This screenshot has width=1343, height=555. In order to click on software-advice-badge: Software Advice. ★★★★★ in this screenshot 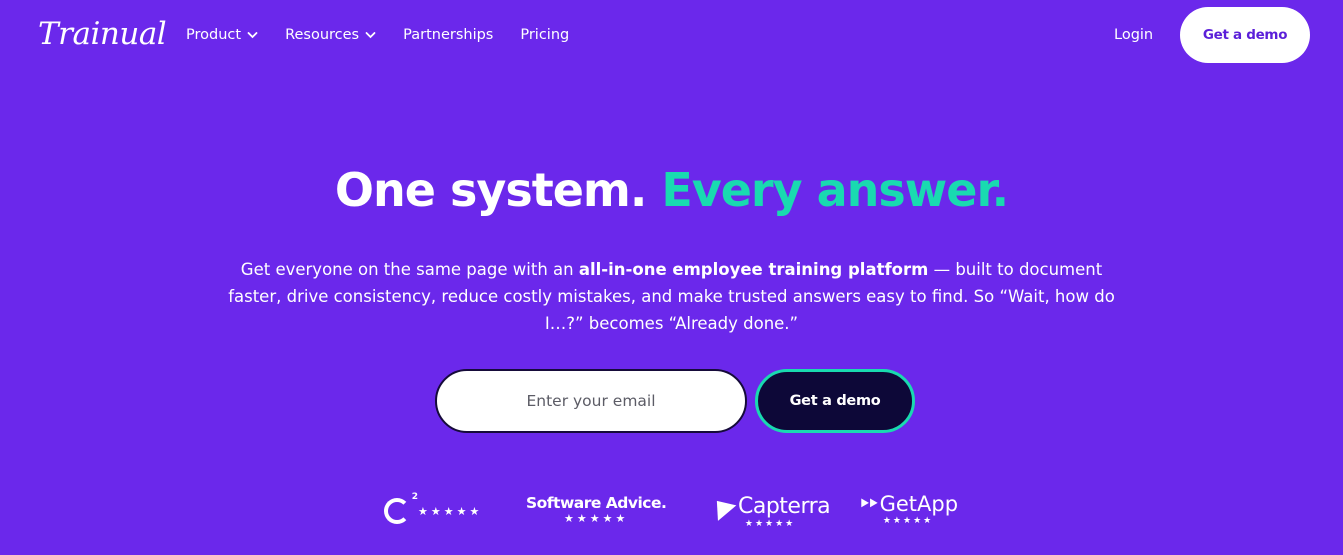, I will do `click(596, 509)`.